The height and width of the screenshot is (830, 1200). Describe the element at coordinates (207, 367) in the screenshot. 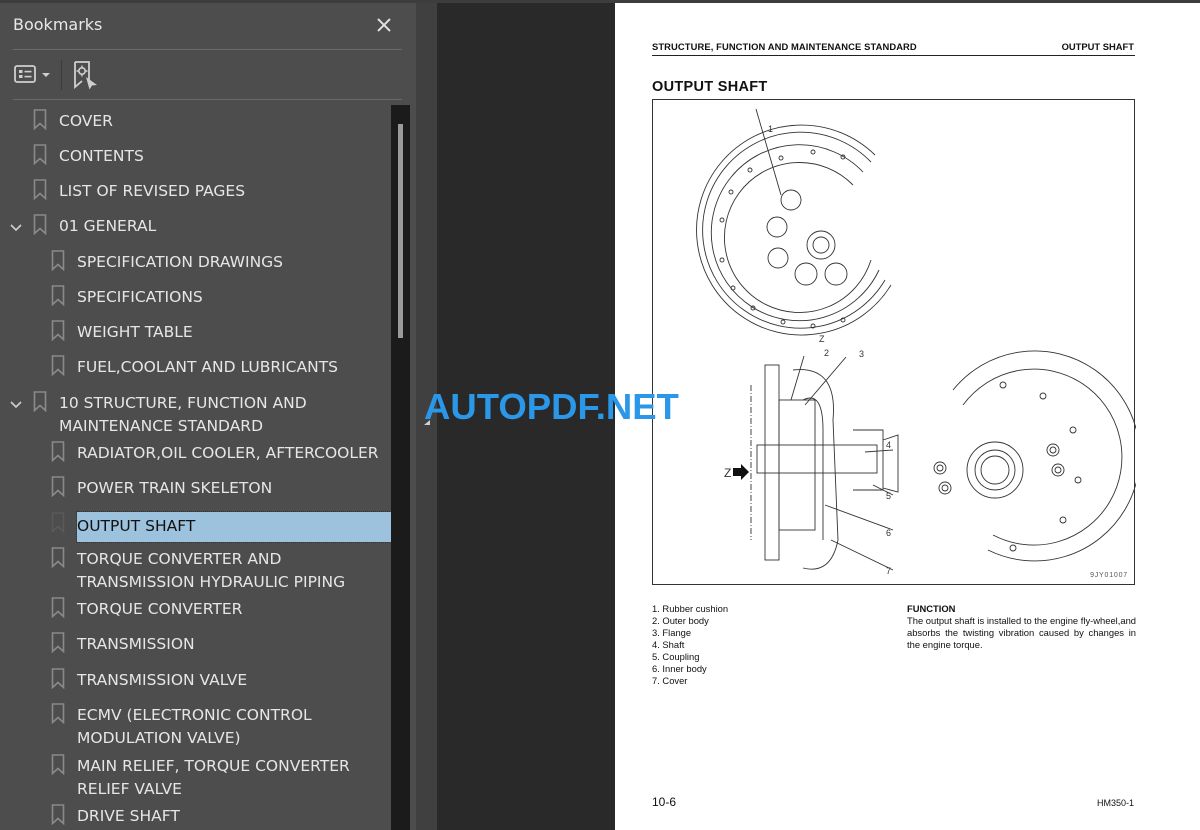

I see `bookmark-label: FUEL,COOLANT AND LUBRICANTS` at that location.